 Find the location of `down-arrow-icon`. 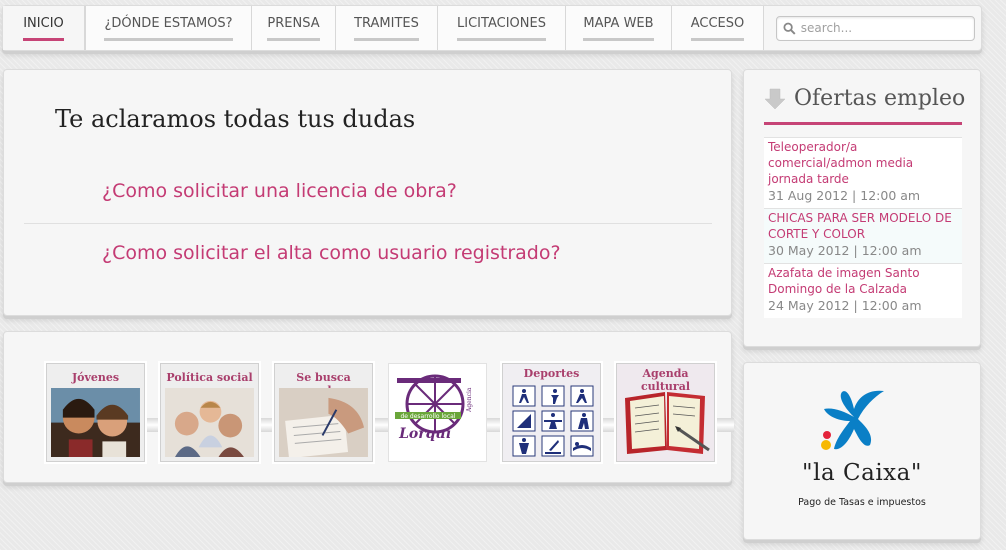

down-arrow-icon is located at coordinates (775, 98).